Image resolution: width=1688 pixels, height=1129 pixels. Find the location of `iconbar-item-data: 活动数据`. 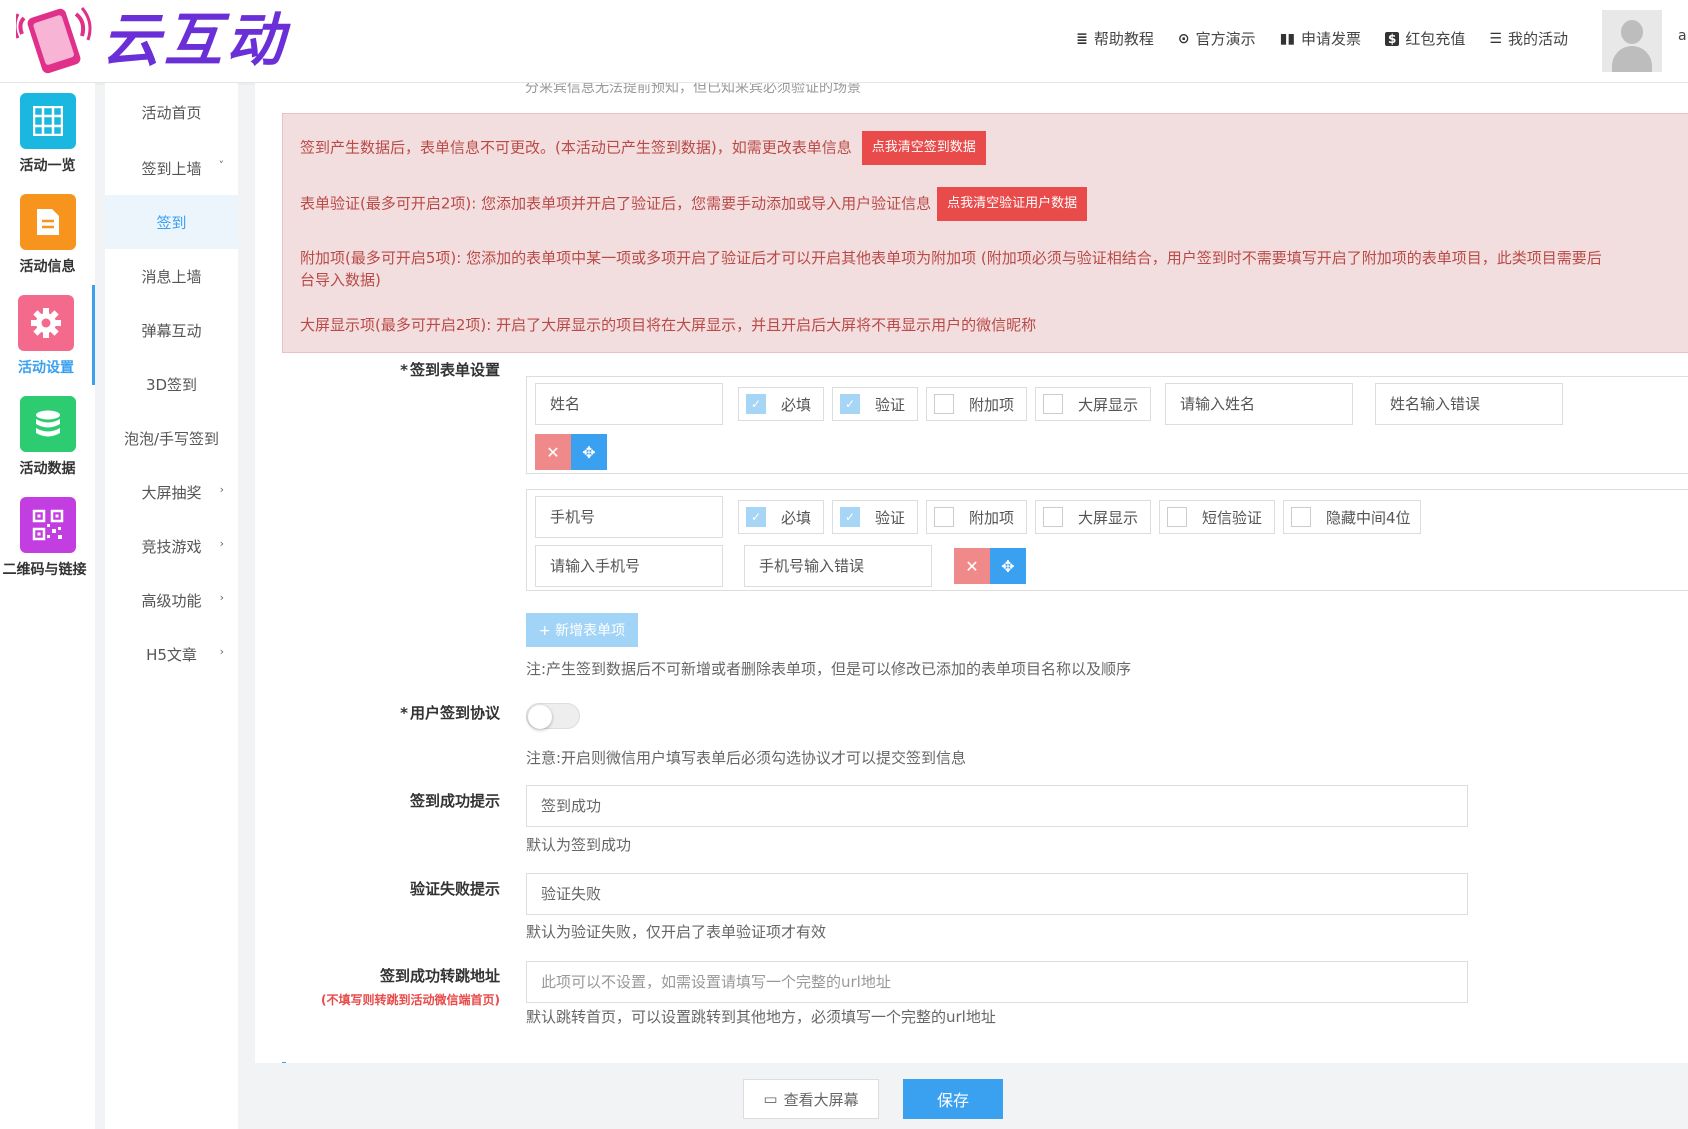

iconbar-item-data: 活动数据 is located at coordinates (47, 436).